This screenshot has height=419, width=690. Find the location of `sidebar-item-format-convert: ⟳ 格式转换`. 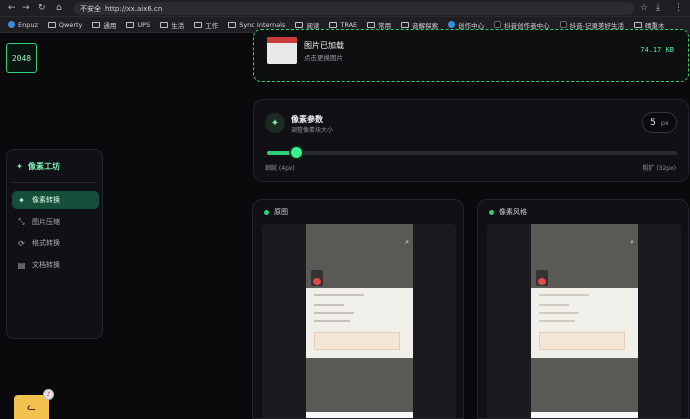

sidebar-item-format-convert: ⟳ 格式转换 is located at coordinates (55, 243).